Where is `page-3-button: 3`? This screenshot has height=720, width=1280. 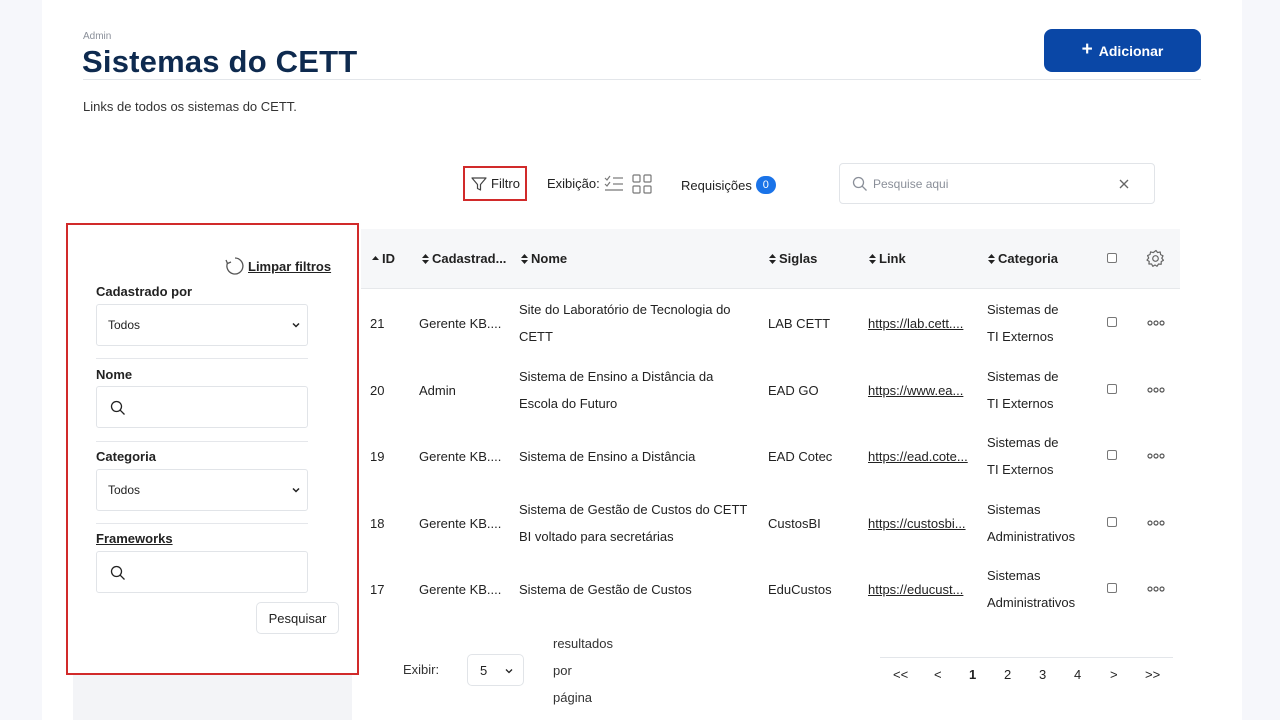
page-3-button: 3 is located at coordinates (1042, 674).